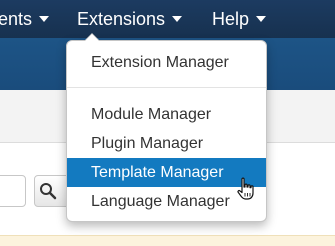  I want to click on hand-pointer-icon, so click(245, 188).